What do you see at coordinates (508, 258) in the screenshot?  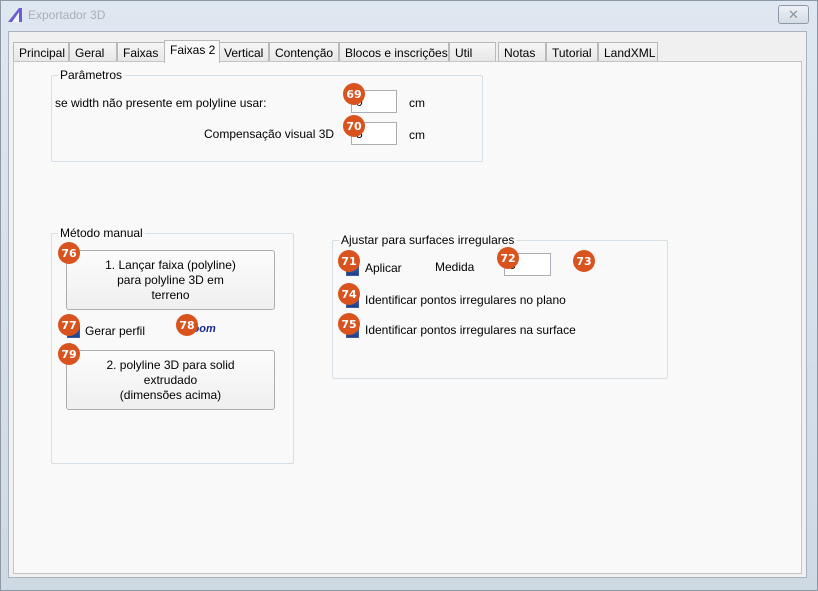 I see `marker-badge: 72` at bounding box center [508, 258].